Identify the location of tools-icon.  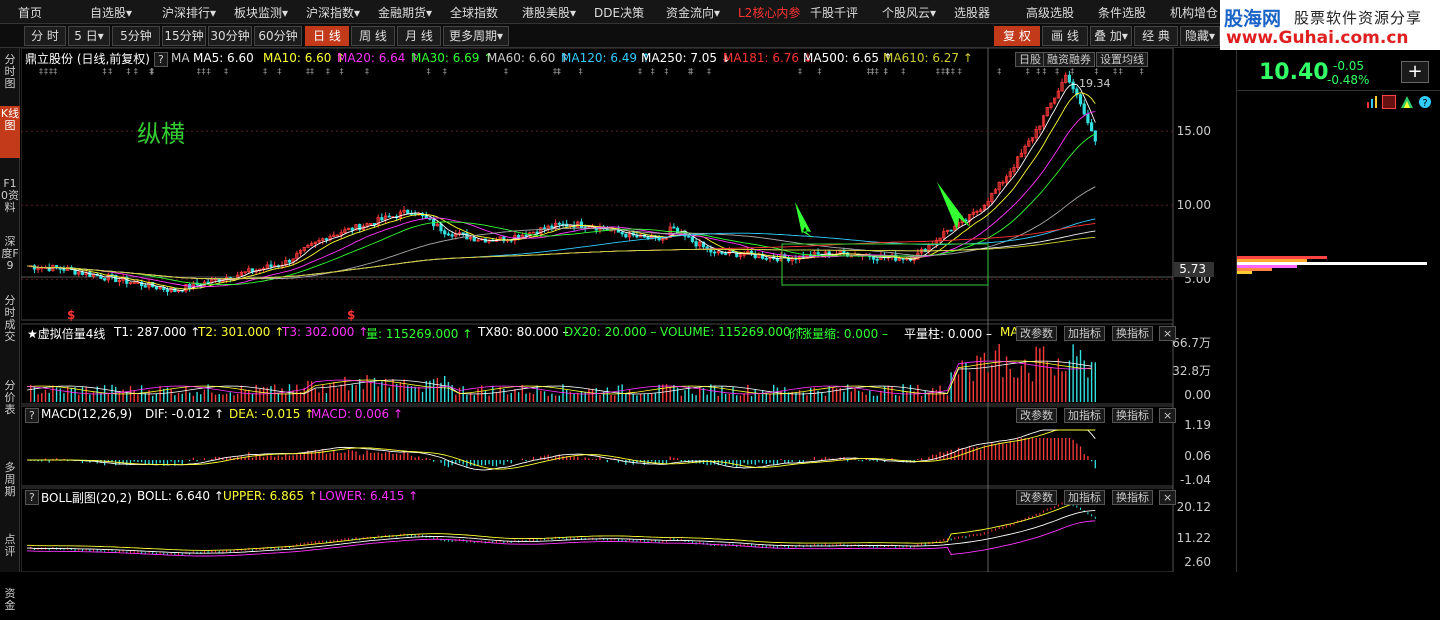
(1407, 102).